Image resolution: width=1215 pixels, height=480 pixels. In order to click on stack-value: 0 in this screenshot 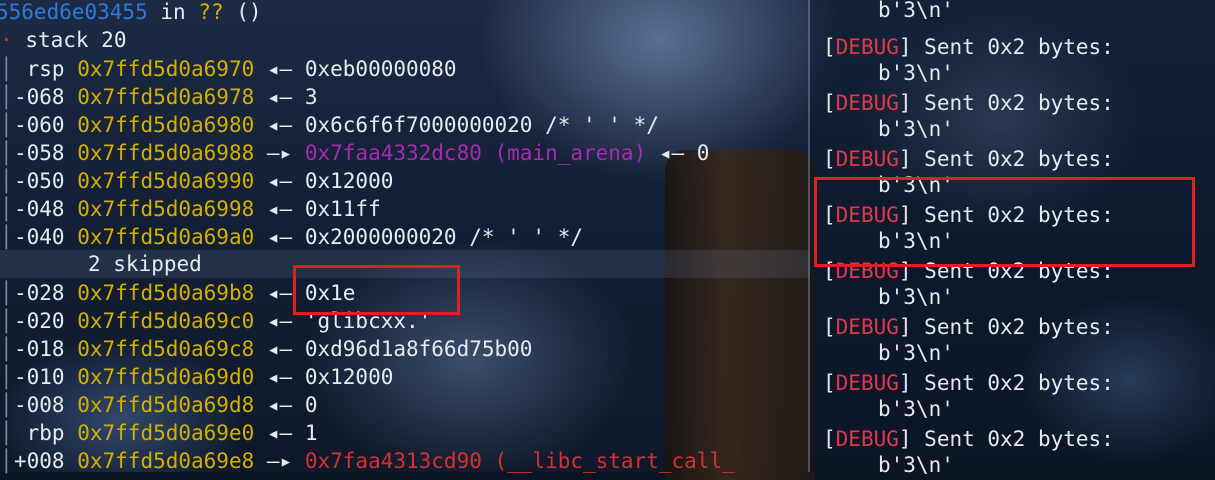, I will do `click(311, 405)`.